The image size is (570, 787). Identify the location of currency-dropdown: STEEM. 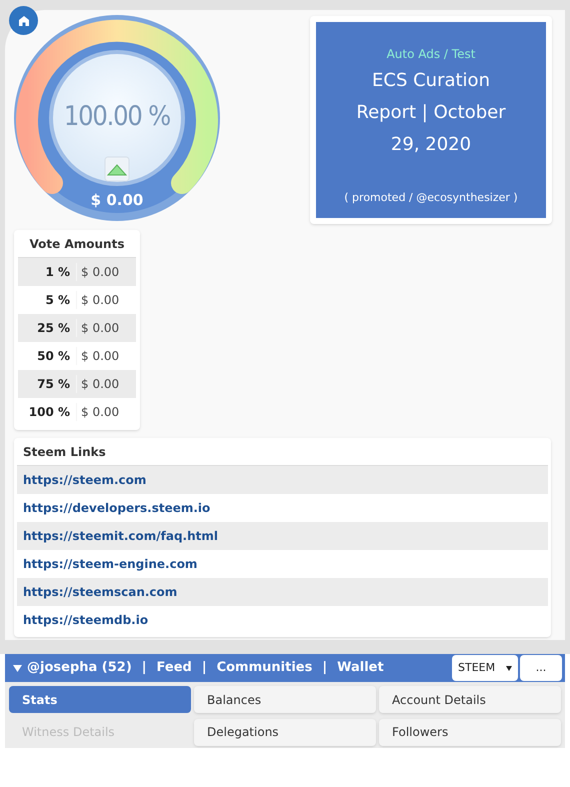
(485, 668).